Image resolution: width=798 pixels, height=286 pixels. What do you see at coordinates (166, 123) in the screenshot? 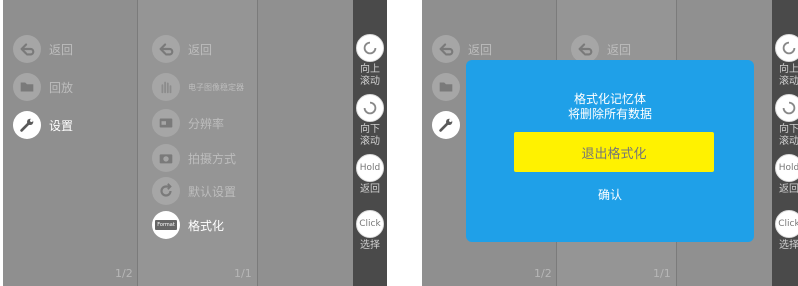
I see `resolution-icon` at bounding box center [166, 123].